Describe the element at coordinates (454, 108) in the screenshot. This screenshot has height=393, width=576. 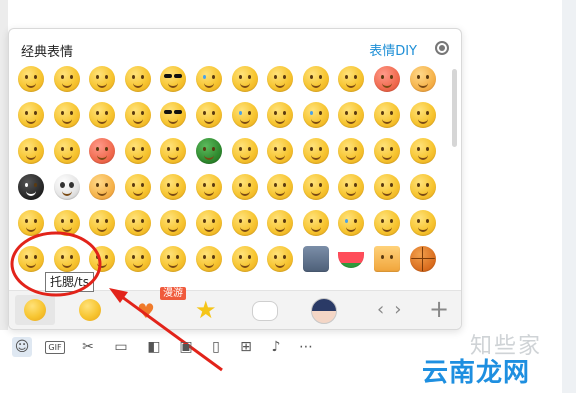
I see `emoji-scrollbar` at that location.